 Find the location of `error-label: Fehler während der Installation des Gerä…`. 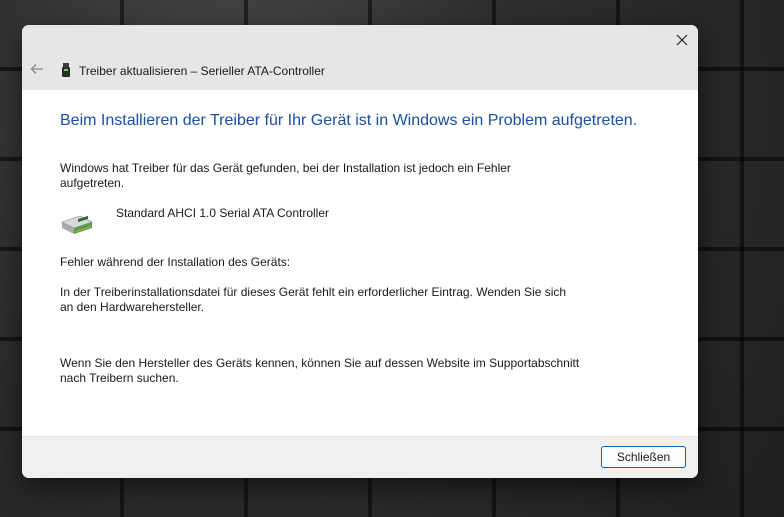

error-label: Fehler während der Installation des Gerä… is located at coordinates (175, 262).